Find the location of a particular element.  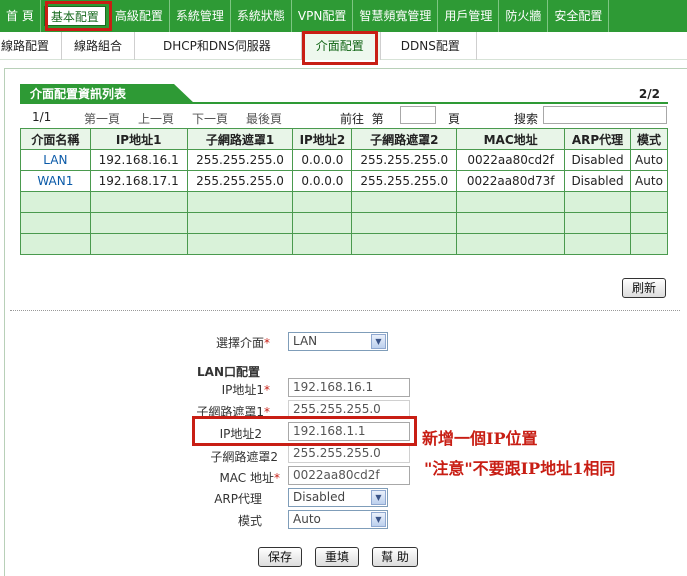

cell-mac: 0022aa80d73f is located at coordinates (511, 181).